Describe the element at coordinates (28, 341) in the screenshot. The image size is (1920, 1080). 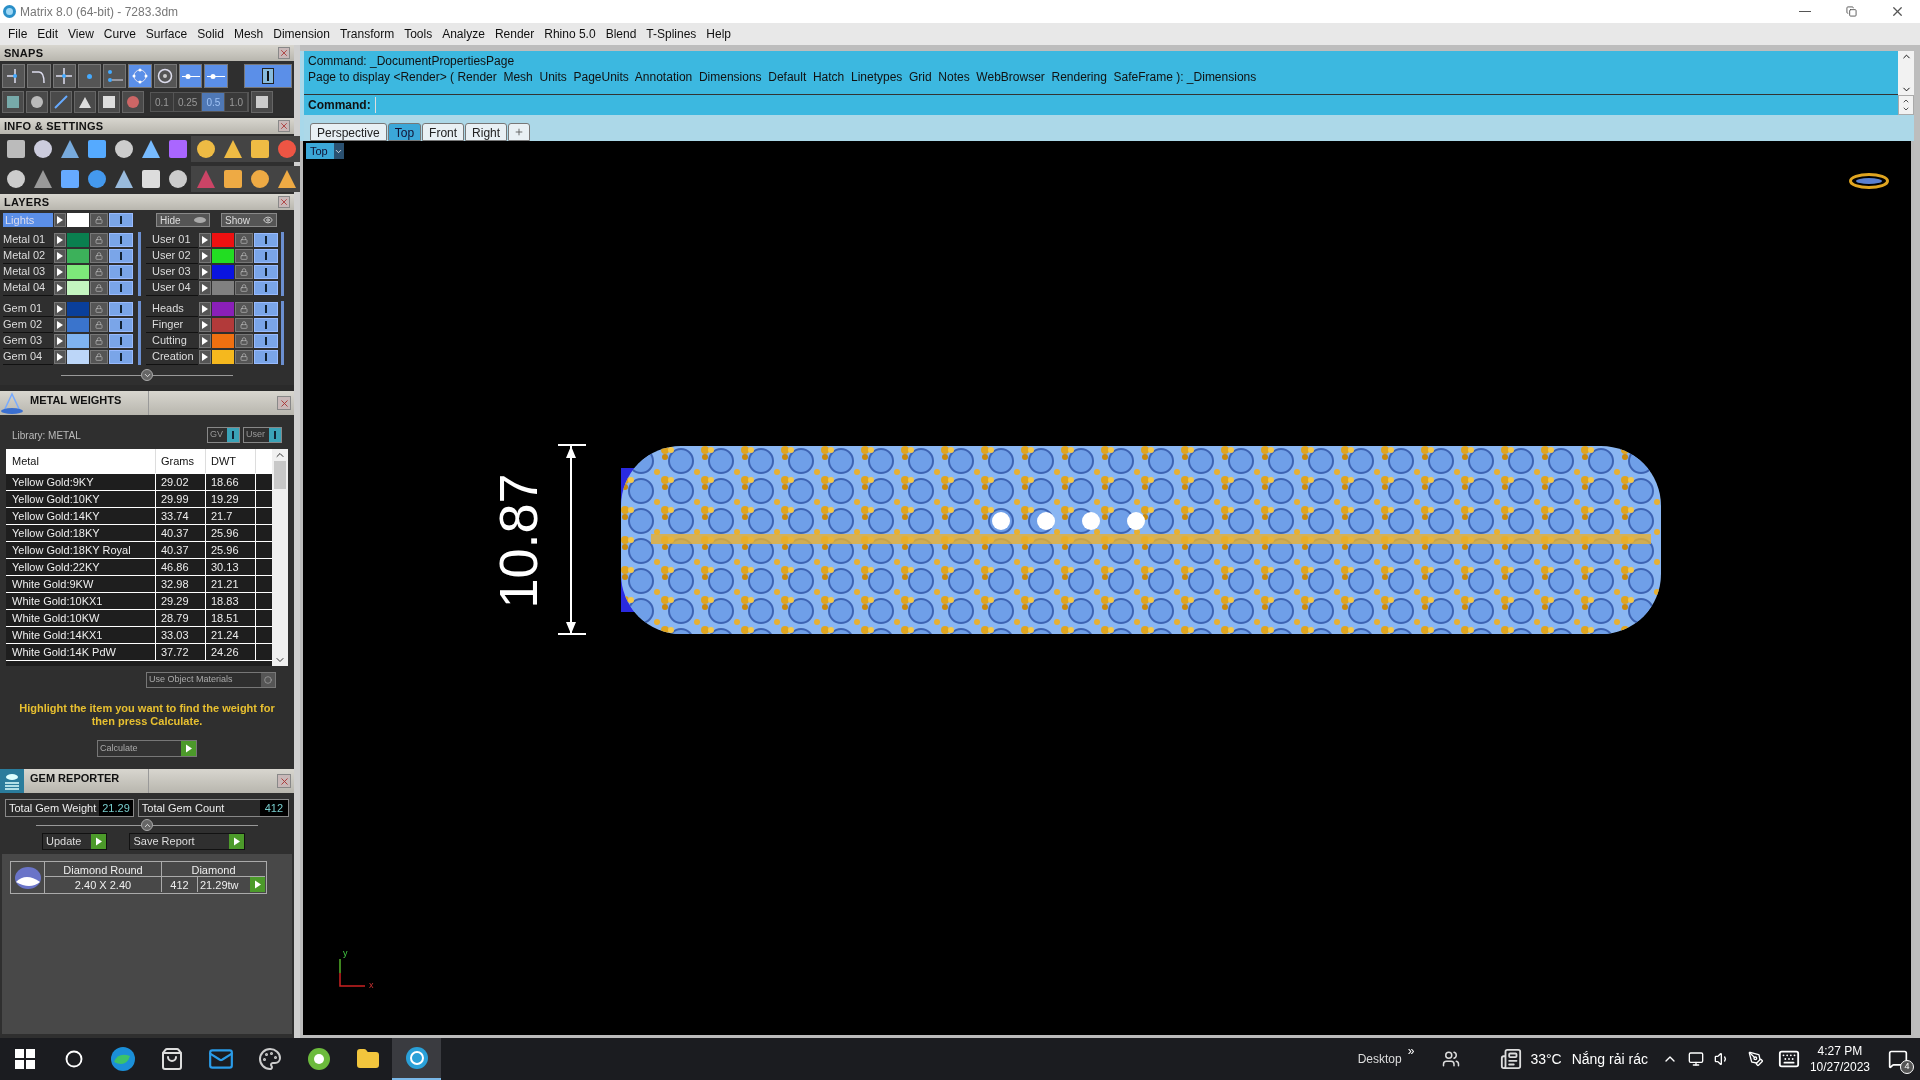
I see `layer-name: Gem 03` at that location.